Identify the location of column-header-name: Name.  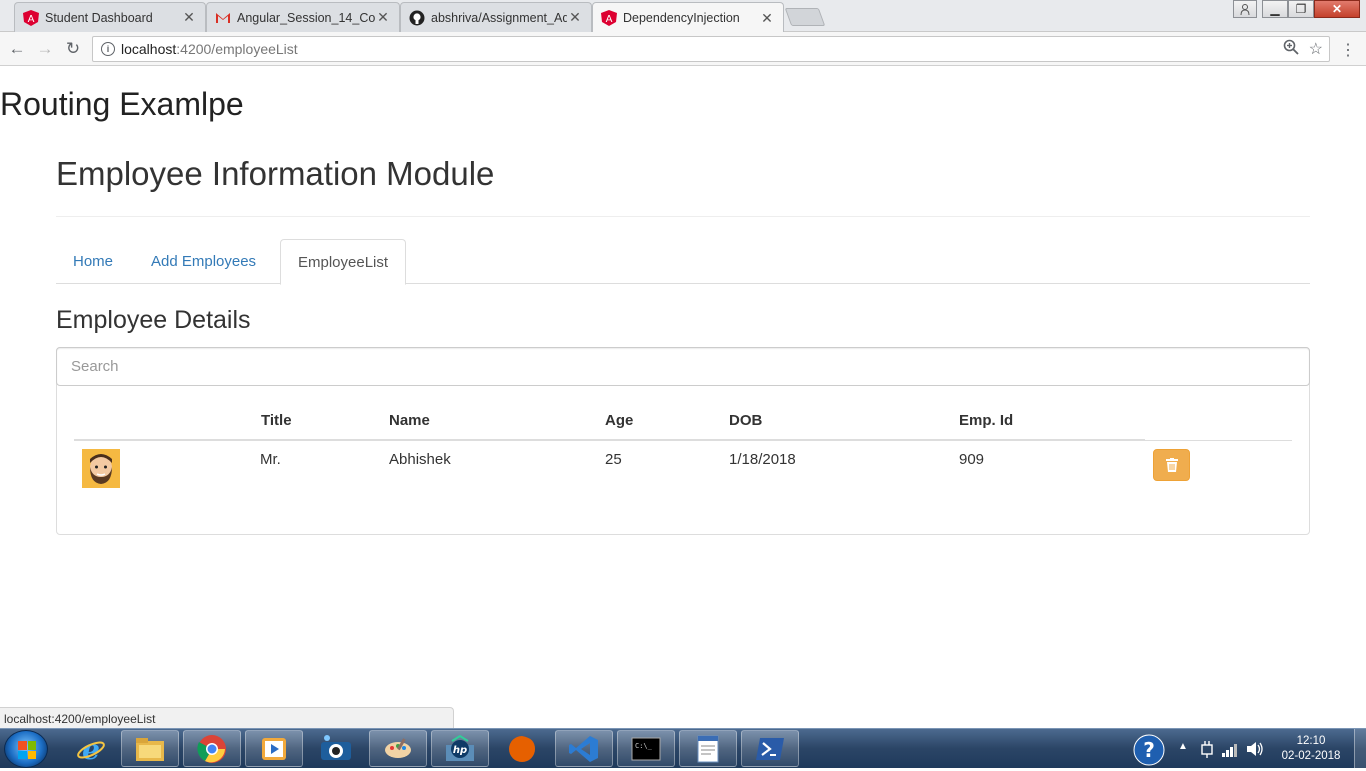
(409, 420).